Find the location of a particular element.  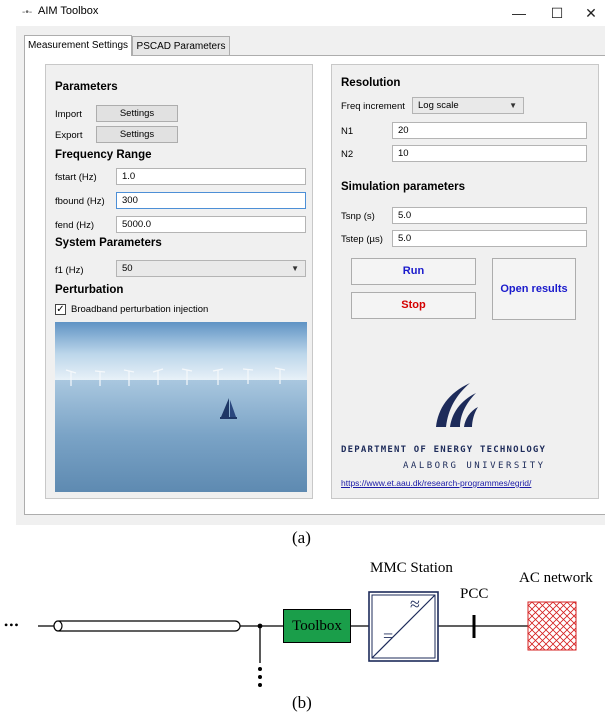

fend-label: fend (Hz) is located at coordinates (75, 225).